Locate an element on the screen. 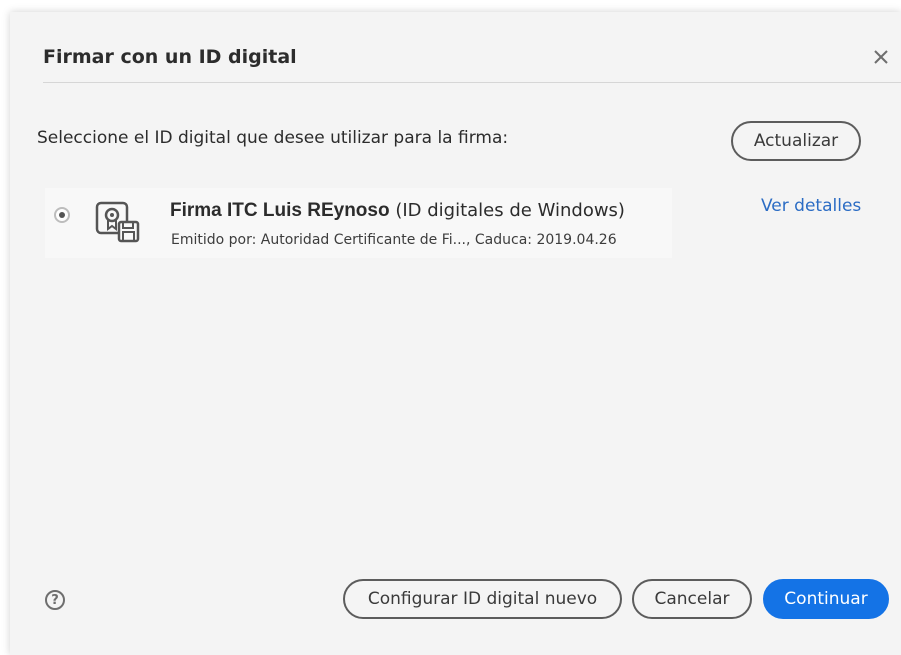 This screenshot has width=901, height=655. certificate-icon is located at coordinates (117, 222).